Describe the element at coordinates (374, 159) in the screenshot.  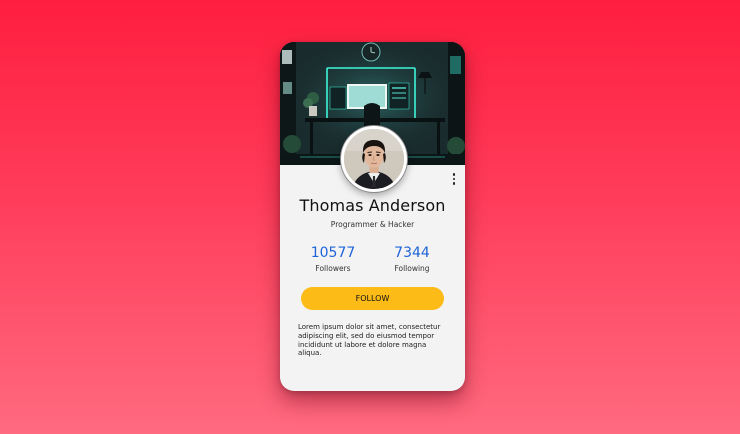
I see `profile-avatar` at that location.